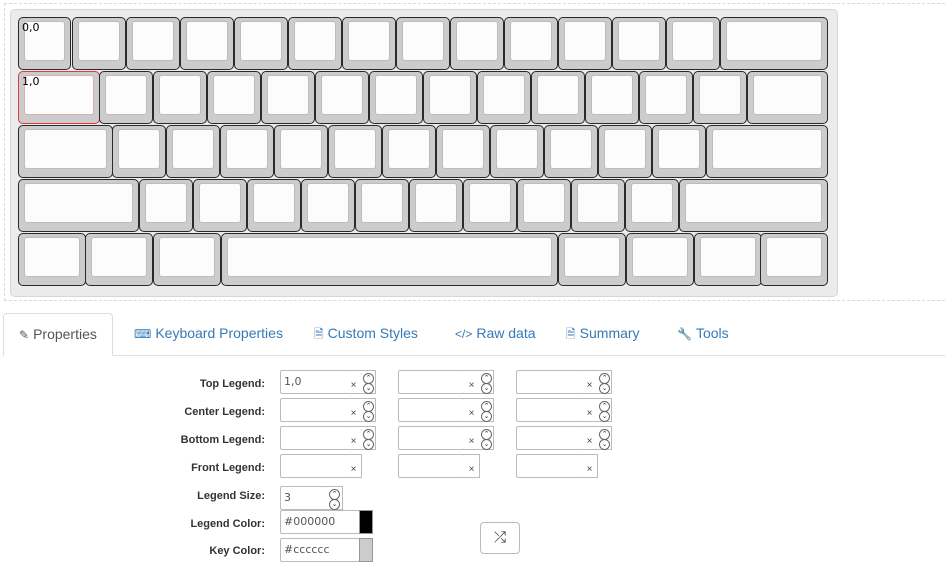  Describe the element at coordinates (366, 522) in the screenshot. I see `legend-color-swatch` at that location.